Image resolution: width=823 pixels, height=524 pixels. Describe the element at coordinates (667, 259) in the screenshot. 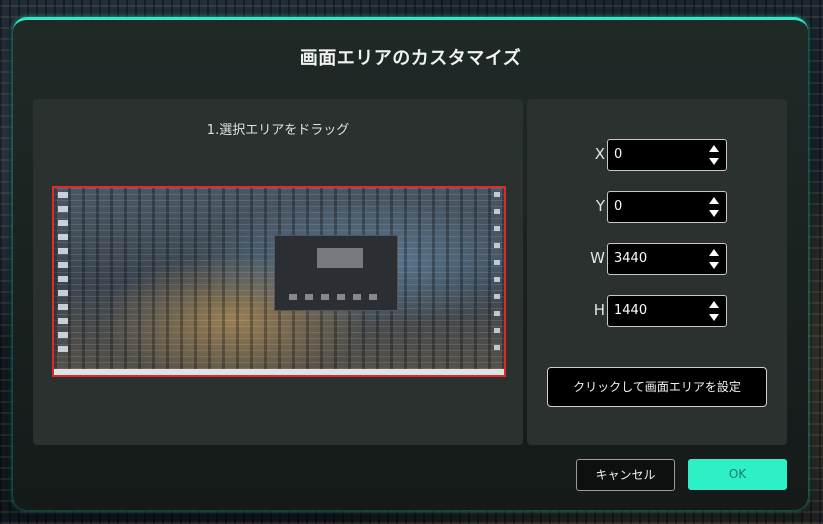

I see `w-input: 3440` at that location.